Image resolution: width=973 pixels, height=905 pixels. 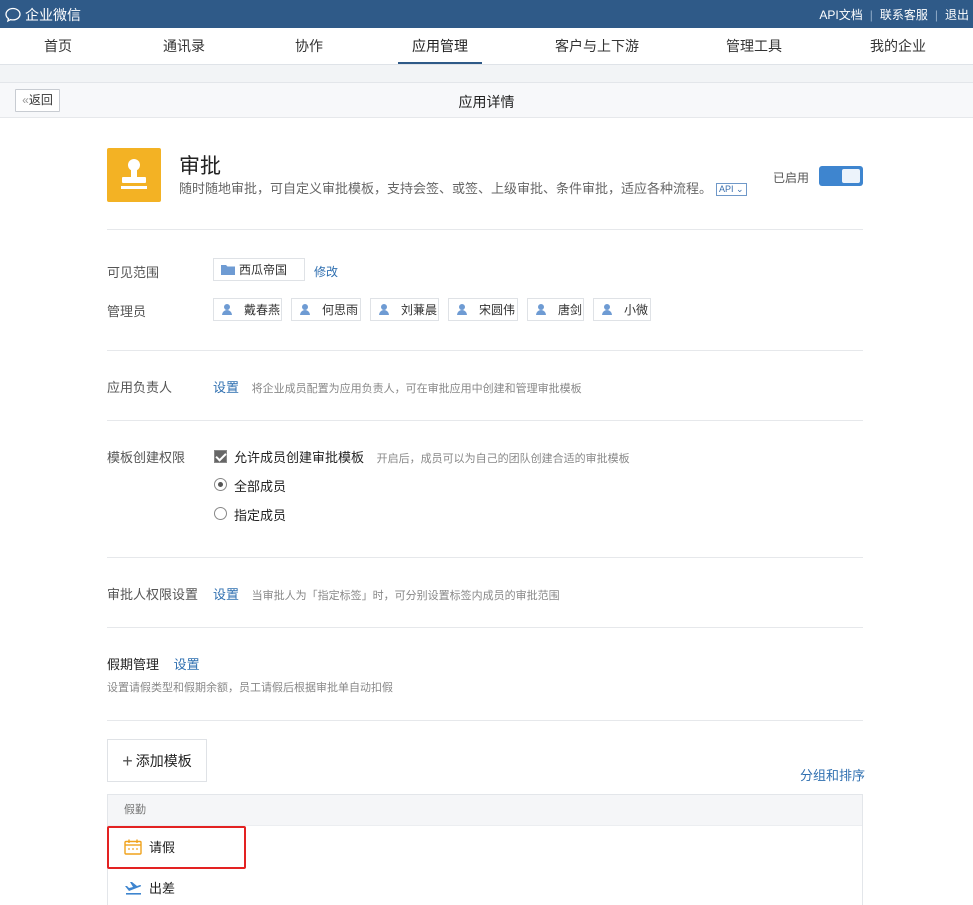 I want to click on main-nav: 首页 通讯录 协作 应用管理 客户与上下游 管理工具 我的企业, so click(x=486, y=46).